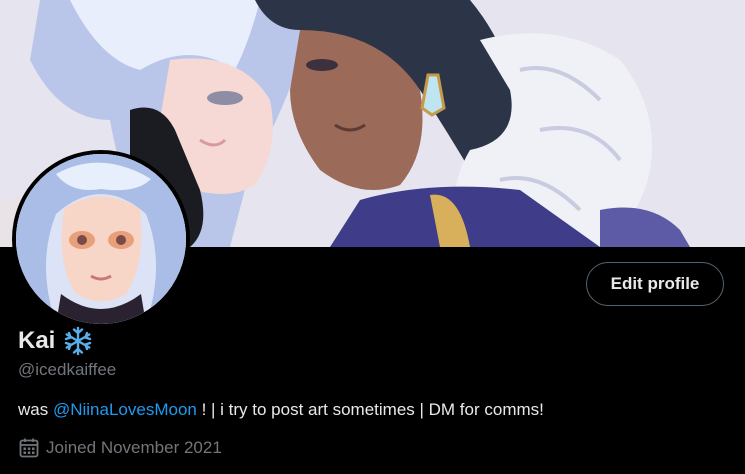 The width and height of the screenshot is (745, 474). What do you see at coordinates (655, 284) in the screenshot?
I see `edit-profile-button: Edit profile` at bounding box center [655, 284].